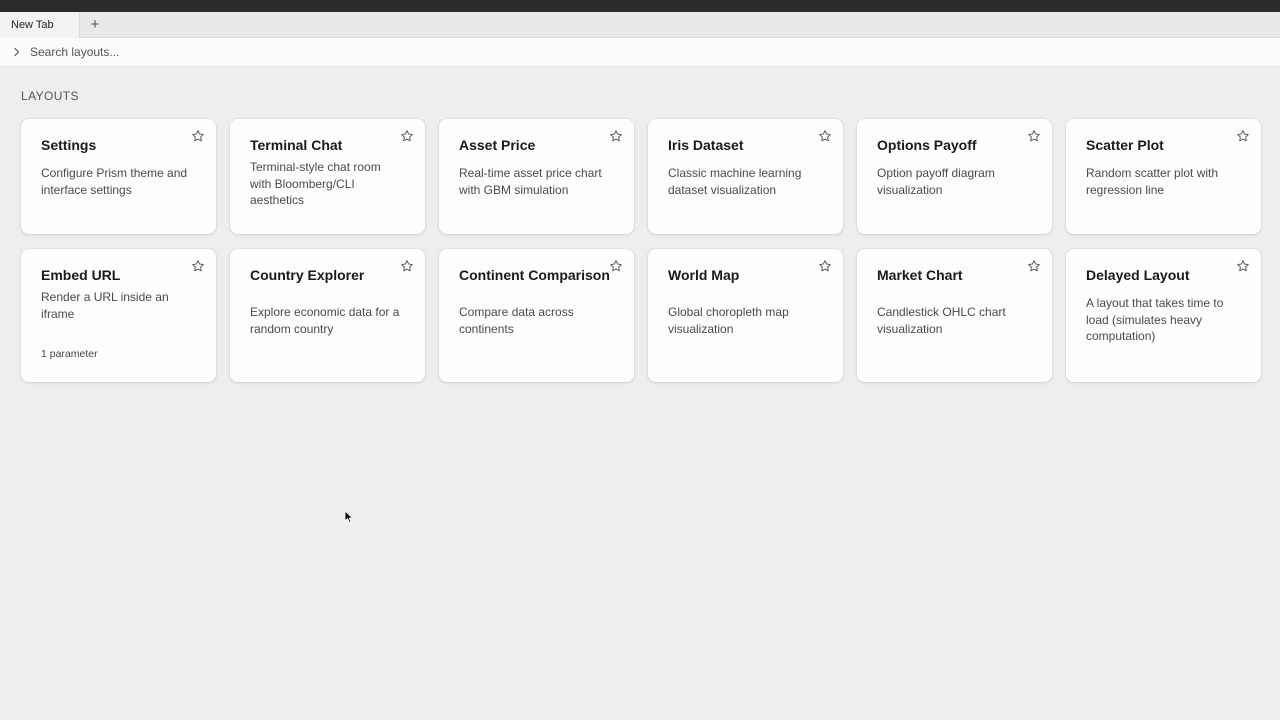  What do you see at coordinates (32, 25) in the screenshot?
I see `tab-label: New Tab` at bounding box center [32, 25].